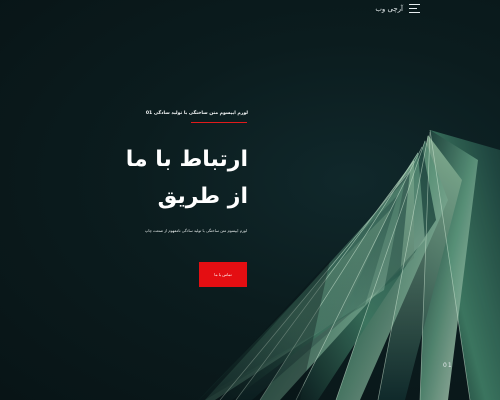 This screenshot has height=400, width=500. I want to click on hero-title-line-2: از طریق, so click(202, 196).